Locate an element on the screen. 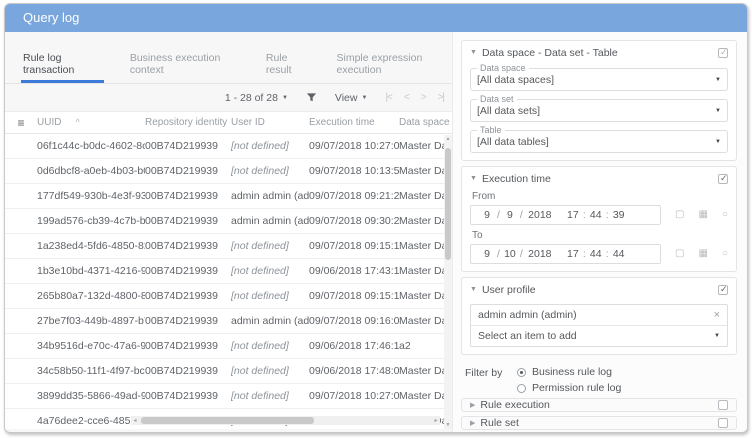 The image size is (752, 438). table-toolbar: 1 - 28 of 28 ▼ View ▼ |< < > >| is located at coordinates (228, 97).